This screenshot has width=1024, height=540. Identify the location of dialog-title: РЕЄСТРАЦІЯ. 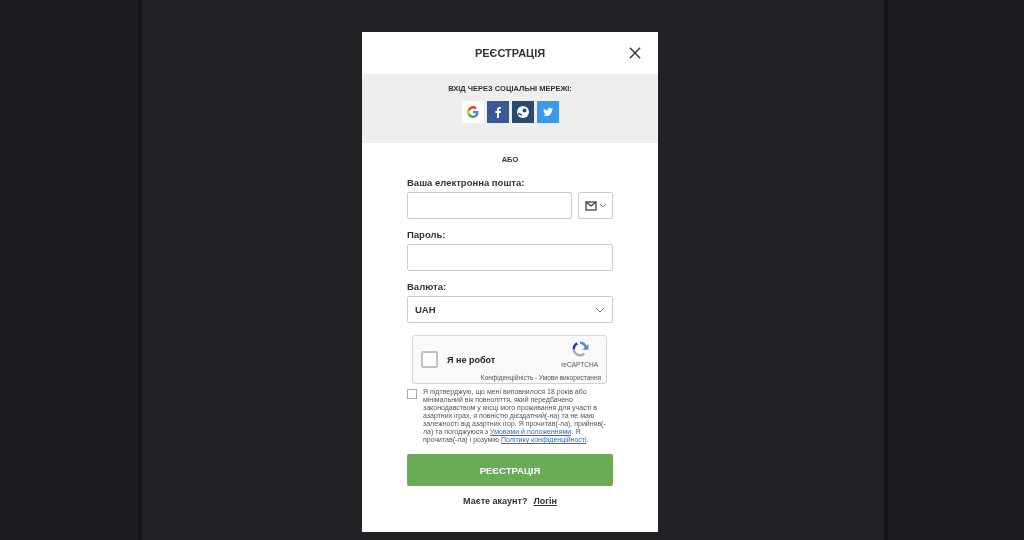
(510, 53).